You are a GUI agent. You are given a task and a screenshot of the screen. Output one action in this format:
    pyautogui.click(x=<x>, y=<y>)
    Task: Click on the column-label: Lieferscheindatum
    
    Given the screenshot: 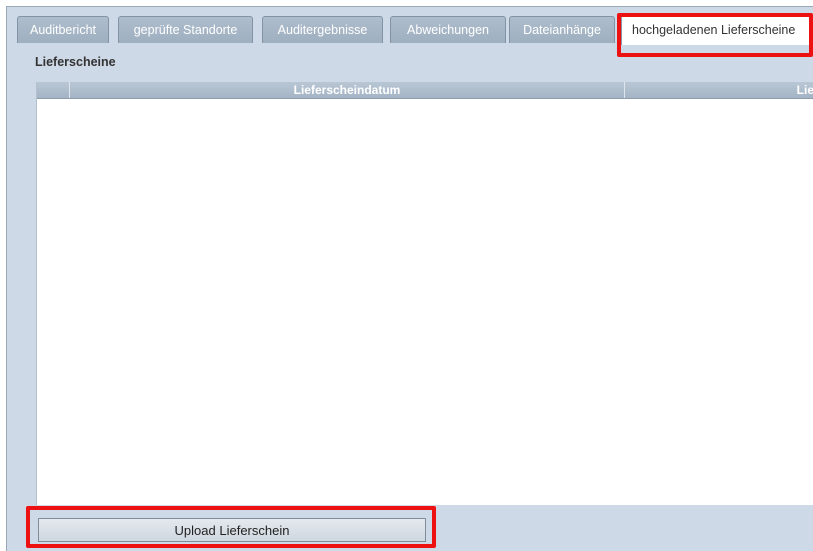 What is the action you would take?
    pyautogui.click(x=347, y=90)
    